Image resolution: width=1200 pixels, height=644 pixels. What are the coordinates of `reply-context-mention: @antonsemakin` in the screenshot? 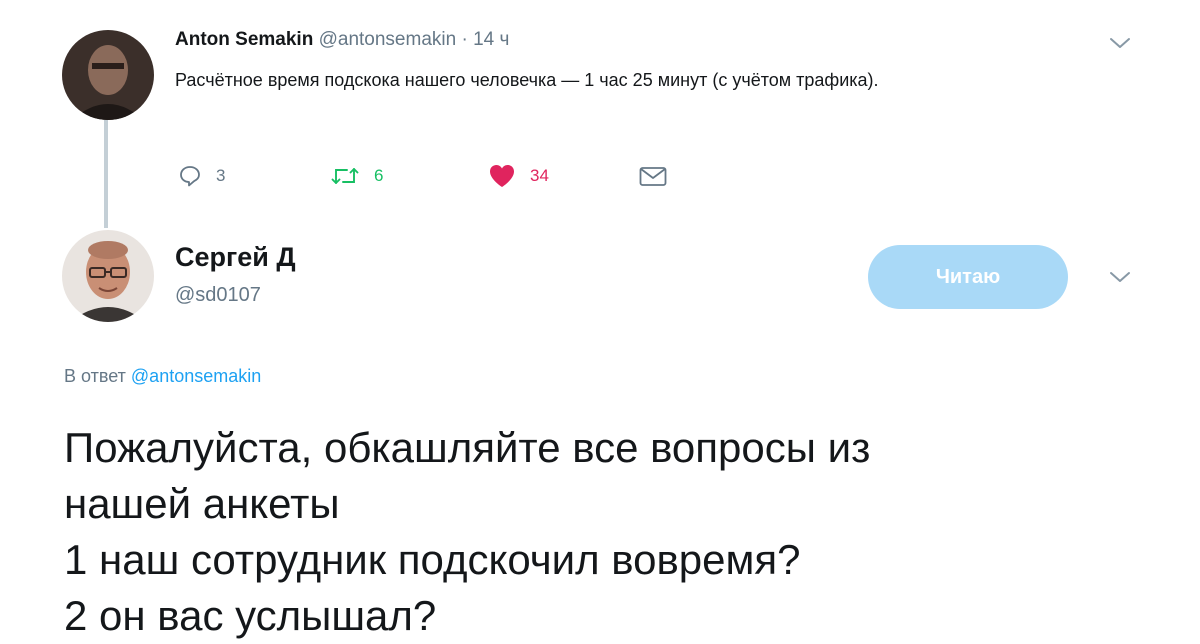 It's located at (196, 376).